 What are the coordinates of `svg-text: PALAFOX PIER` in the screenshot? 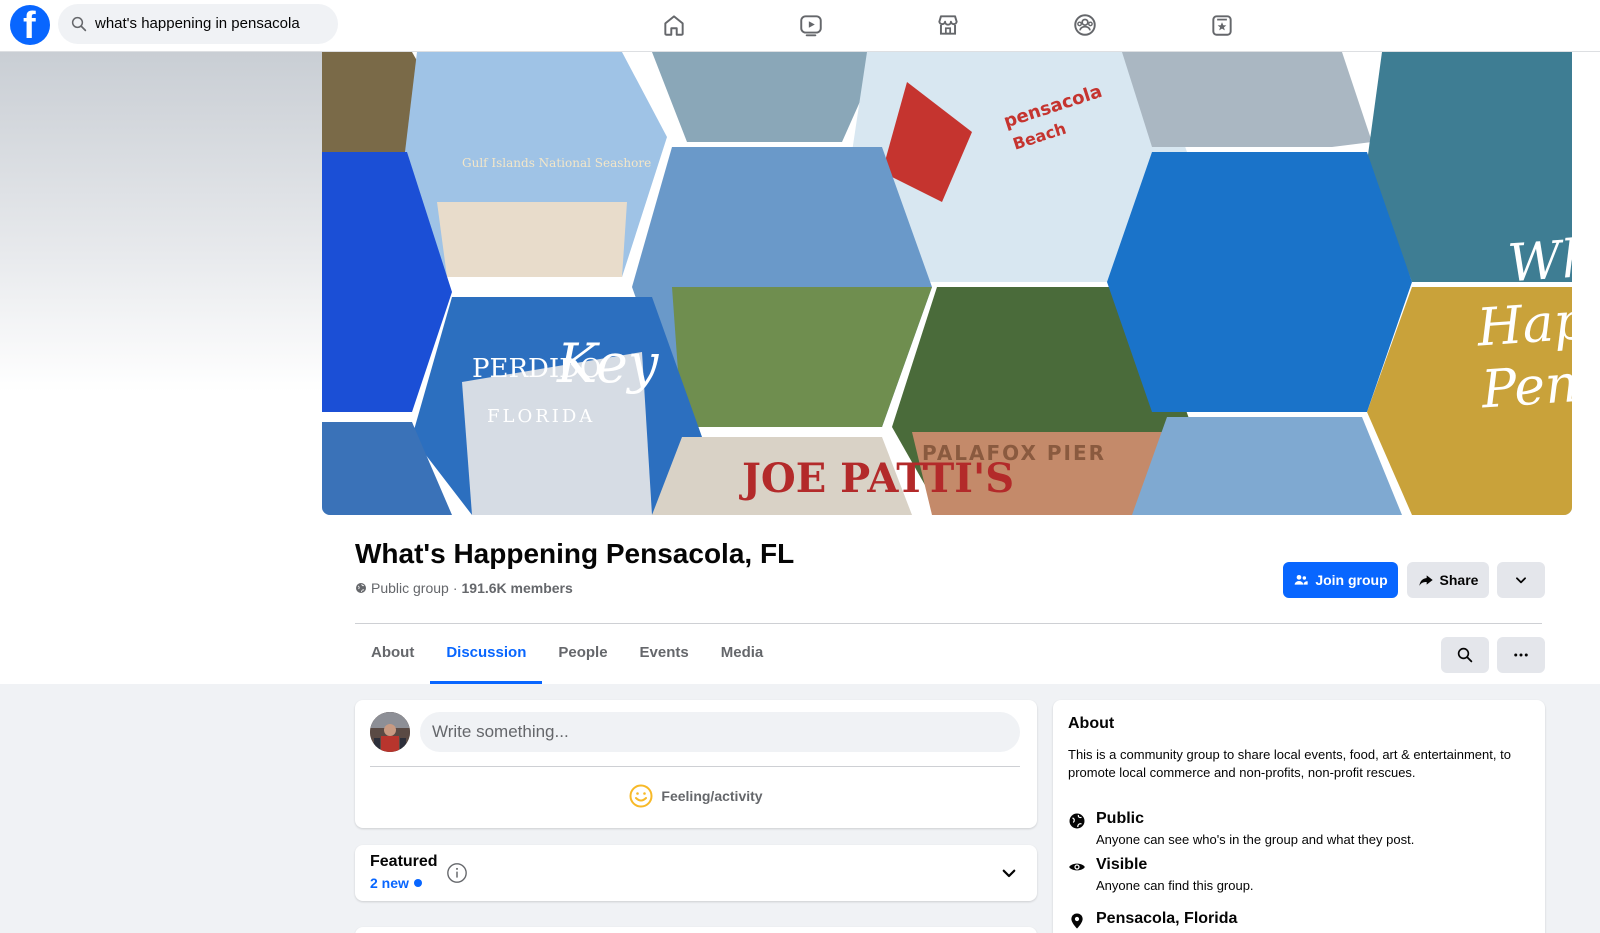 It's located at (1014, 453).